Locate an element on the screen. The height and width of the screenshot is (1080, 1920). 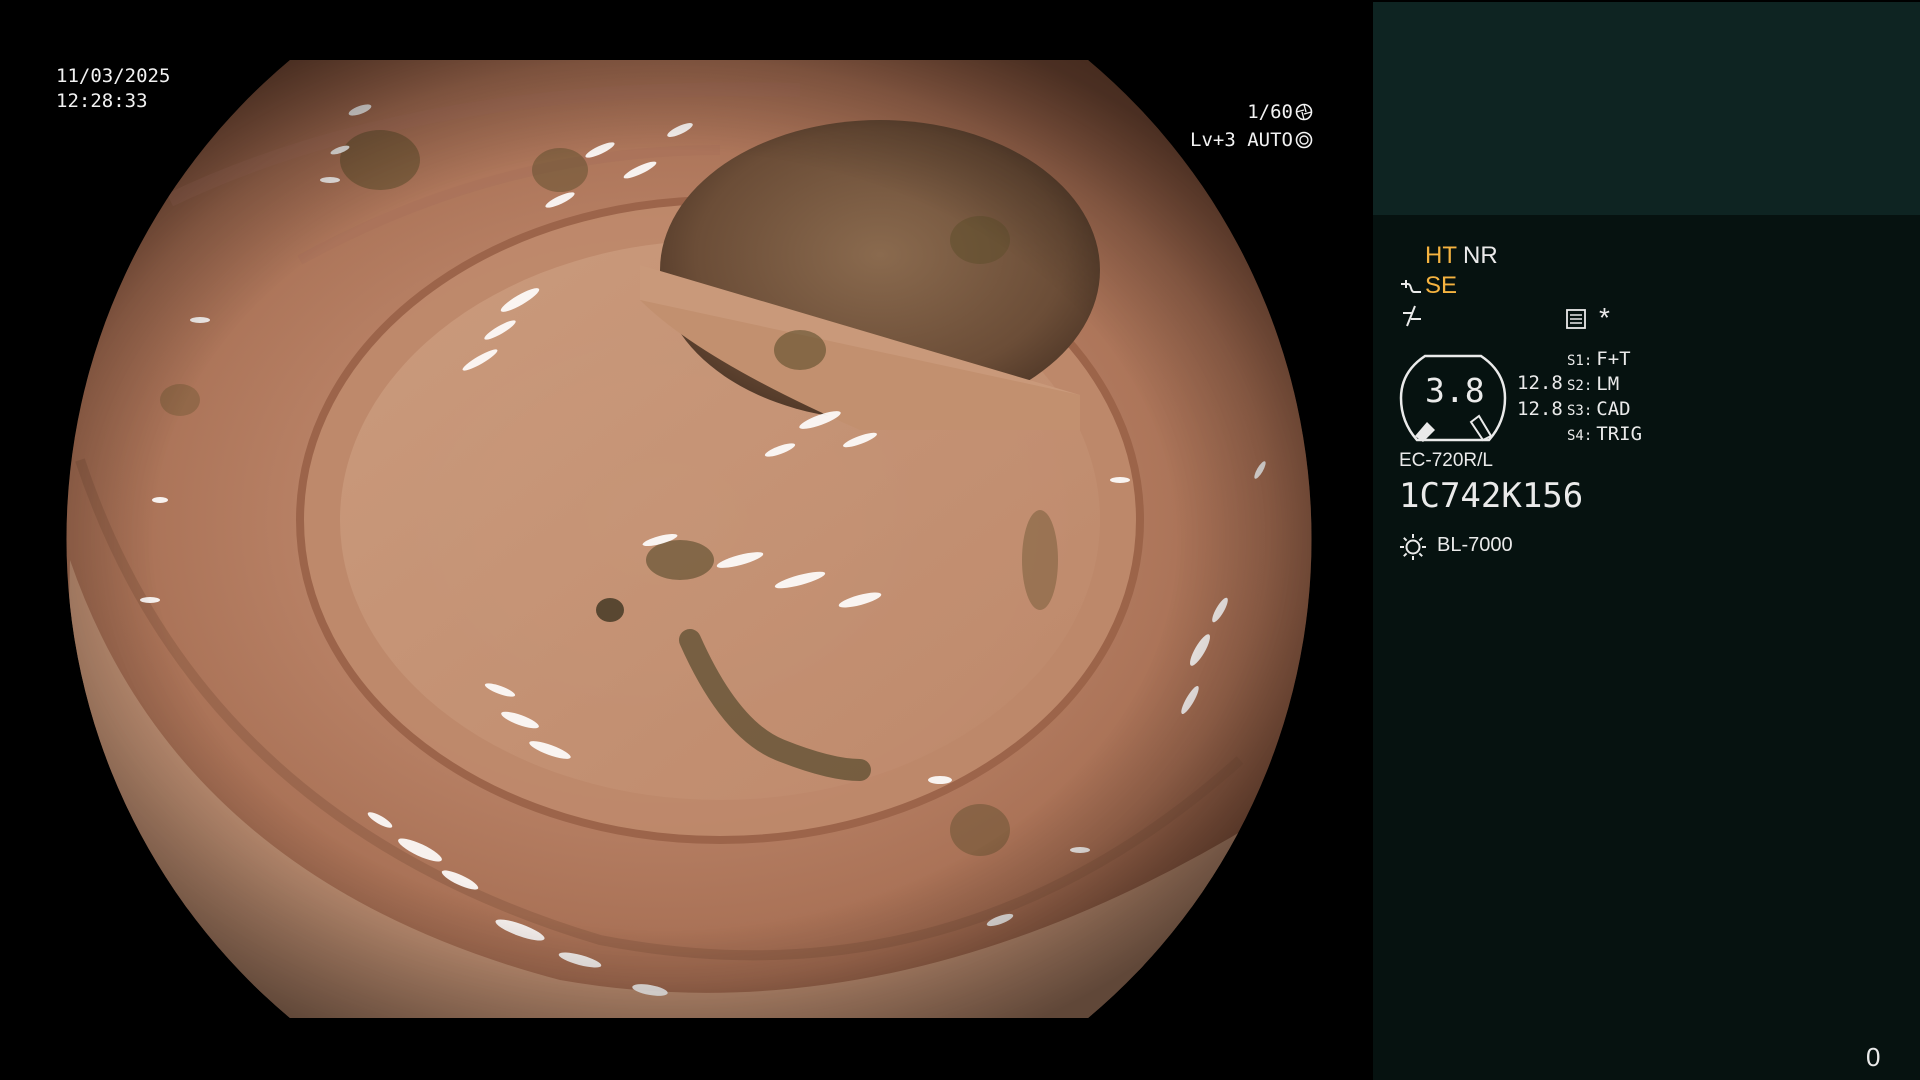
shutter-speed-text: 1/60 is located at coordinates (1270, 112).